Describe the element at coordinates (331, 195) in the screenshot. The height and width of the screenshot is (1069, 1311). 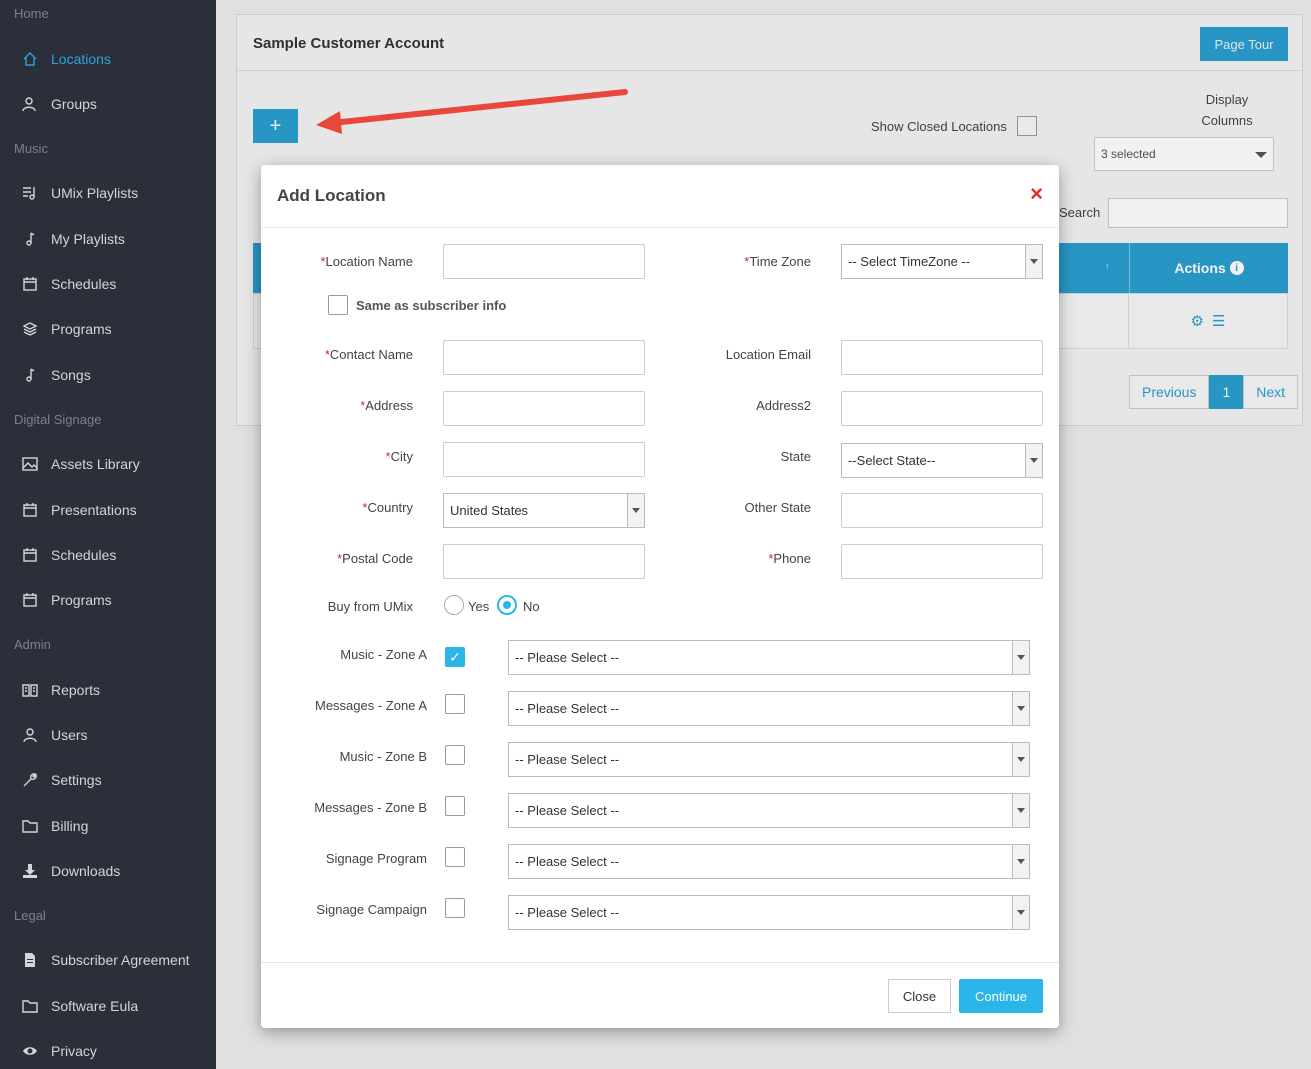
I see `modal-title: Add Location` at that location.